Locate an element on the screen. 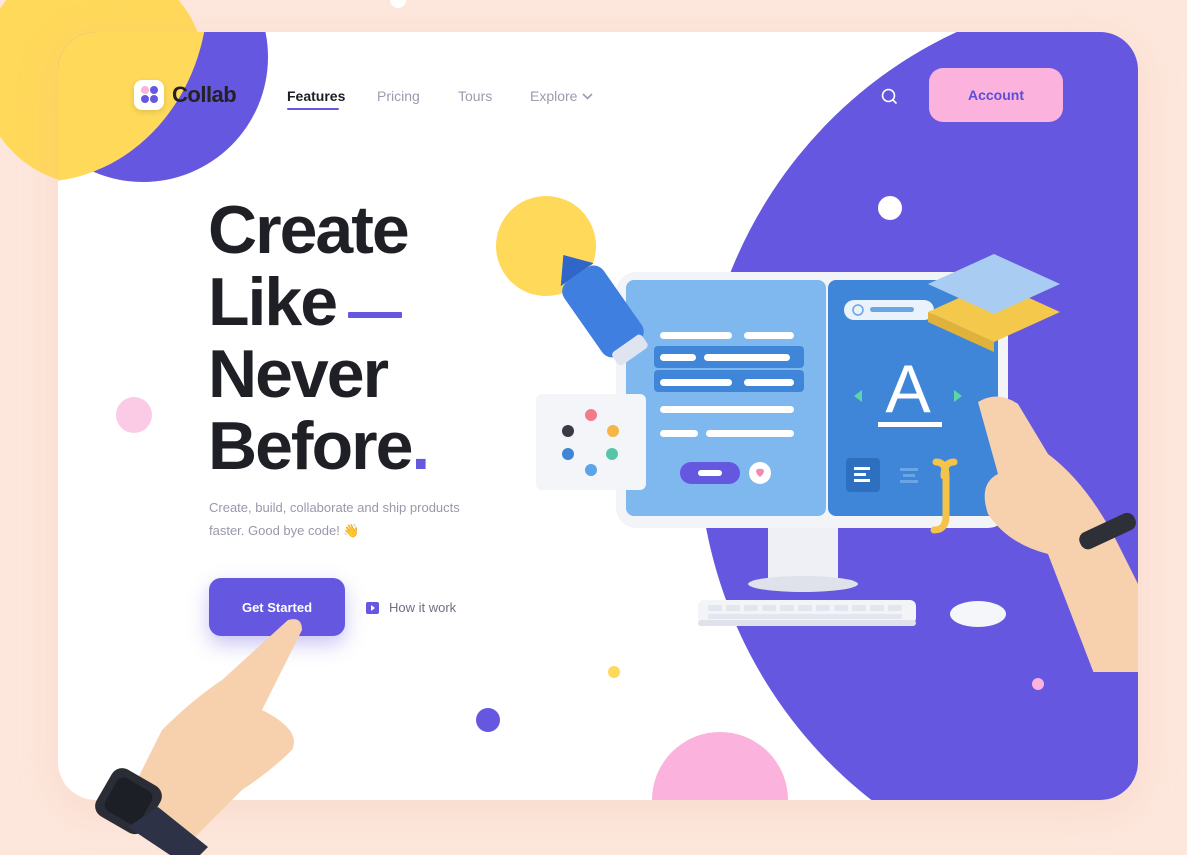 This screenshot has width=1187, height=855. brand-name: Collab is located at coordinates (204, 94).